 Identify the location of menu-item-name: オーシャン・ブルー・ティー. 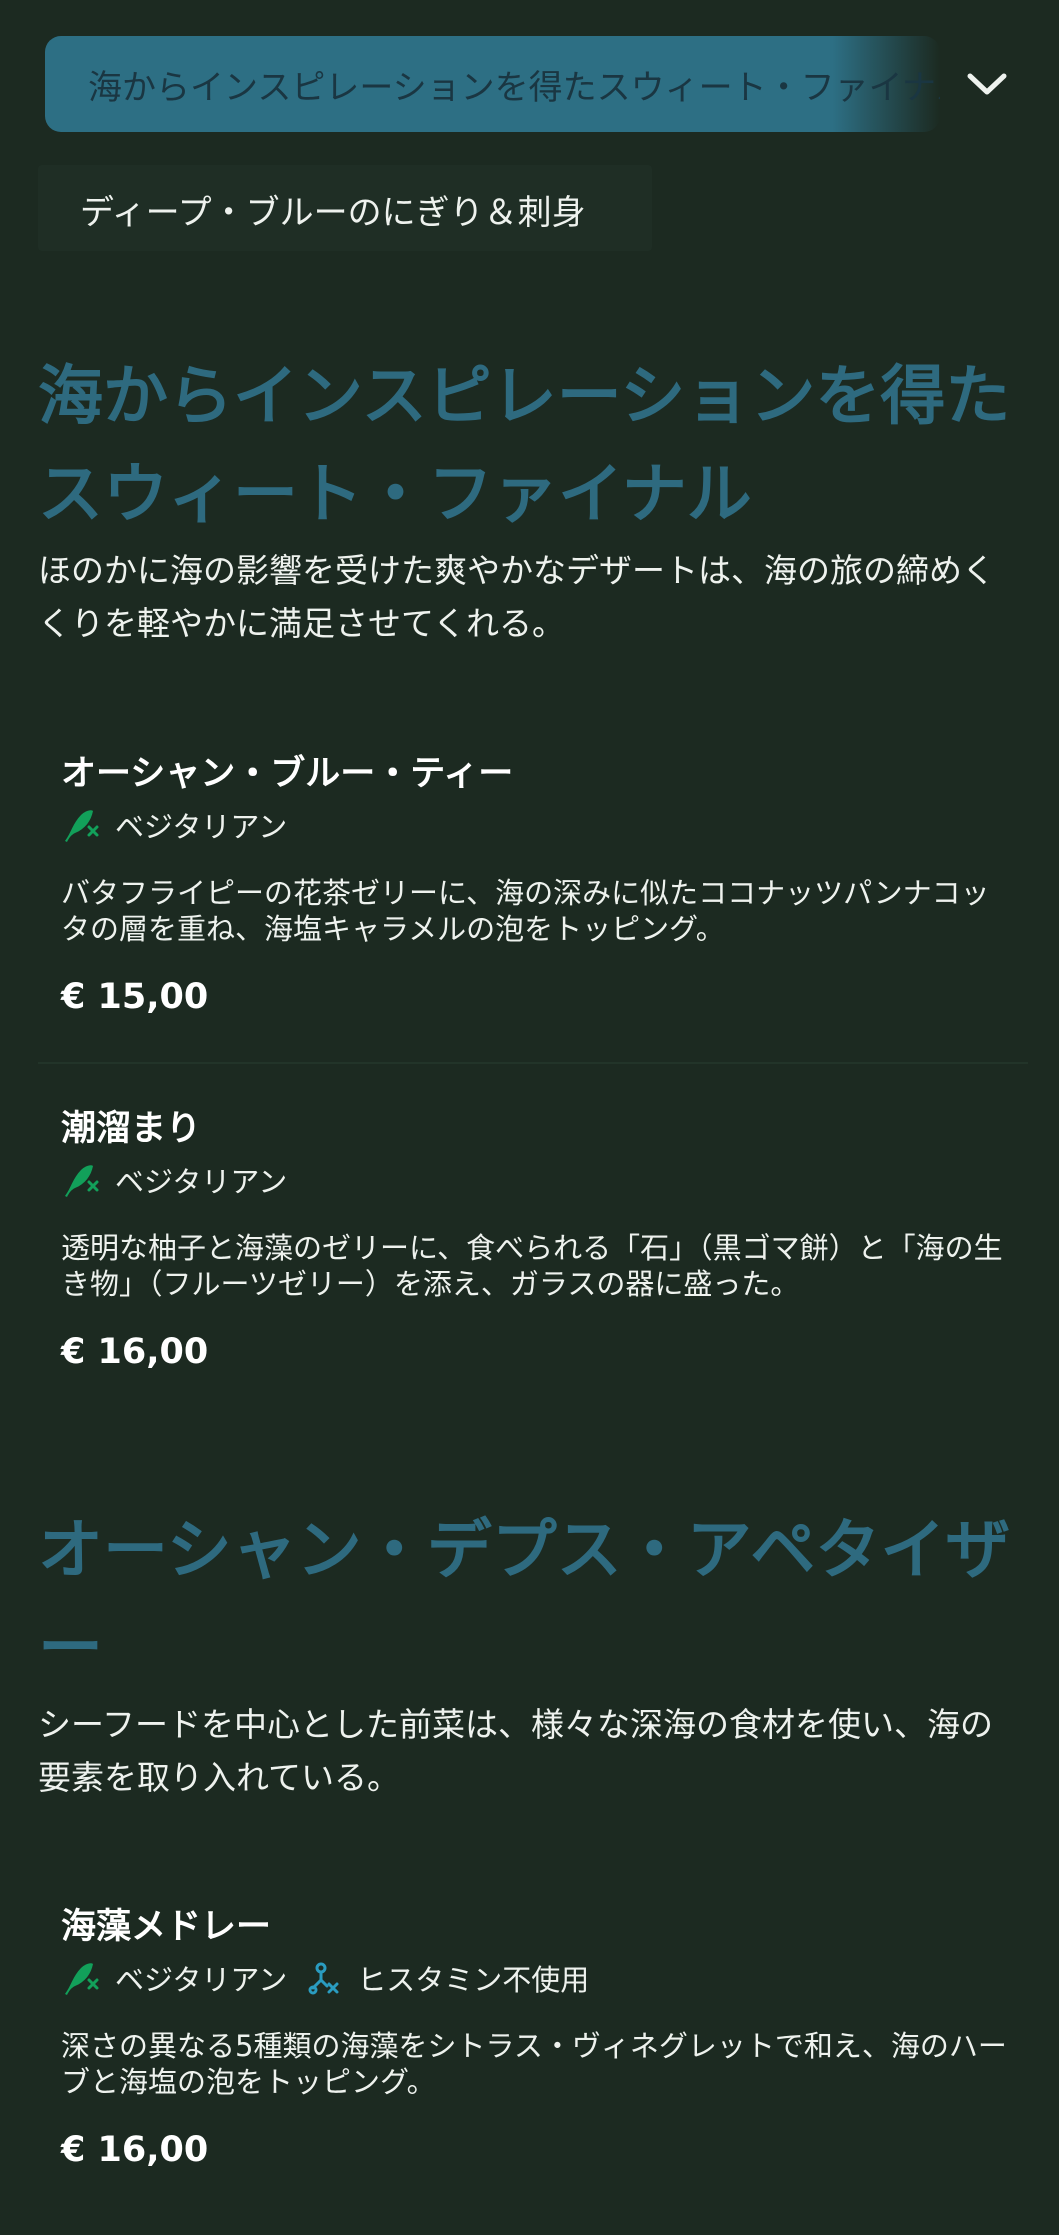
(287, 774).